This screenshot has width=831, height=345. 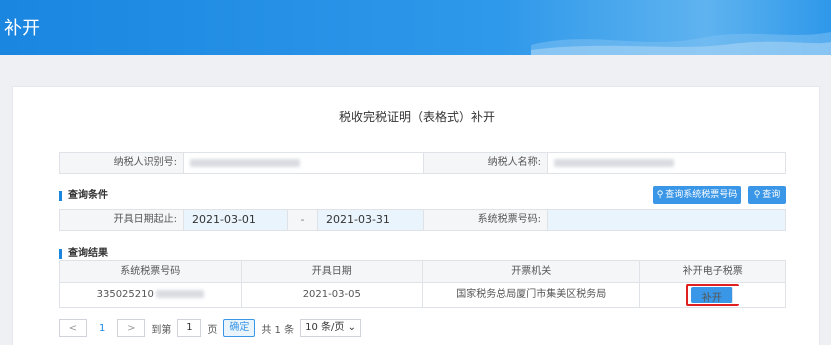 What do you see at coordinates (278, 330) in the screenshot?
I see `total-count: 共 1 条` at bounding box center [278, 330].